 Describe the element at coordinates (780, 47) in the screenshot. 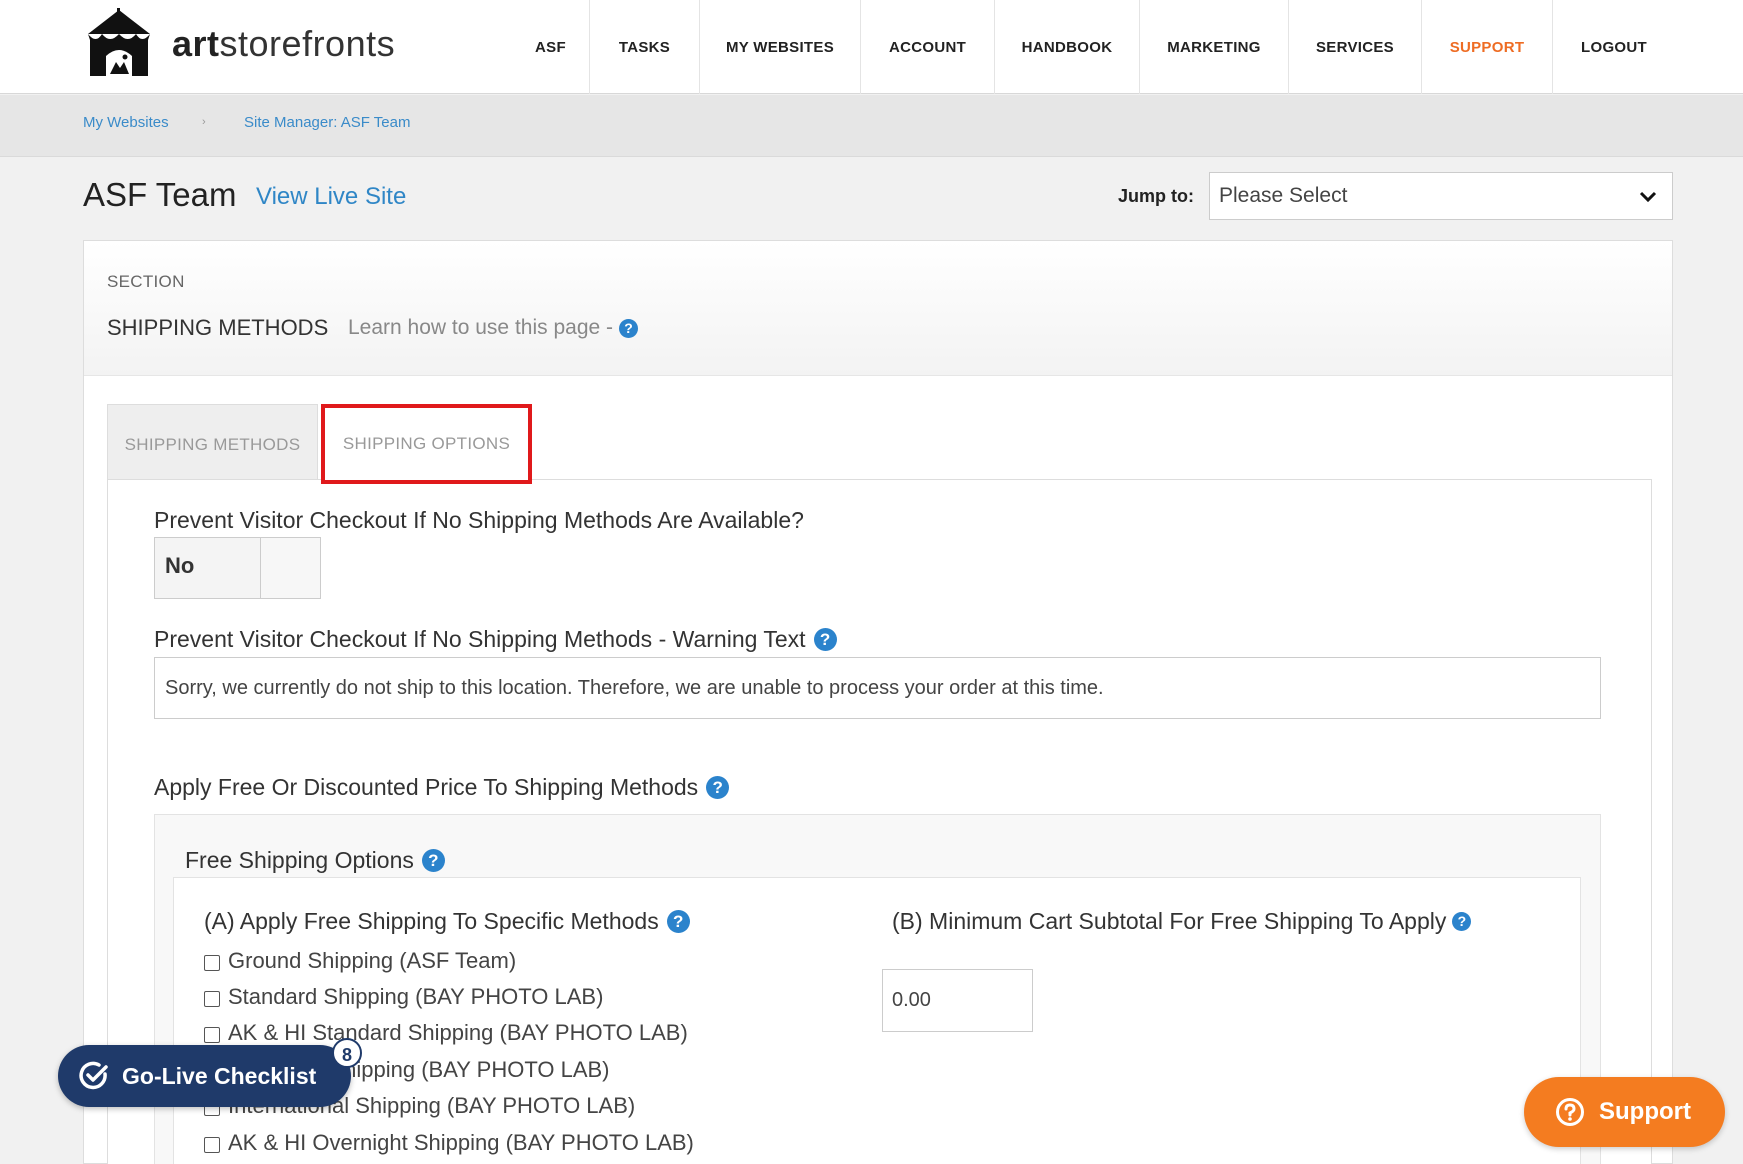

I see `nav-my-websites: MY WEBSITES` at that location.